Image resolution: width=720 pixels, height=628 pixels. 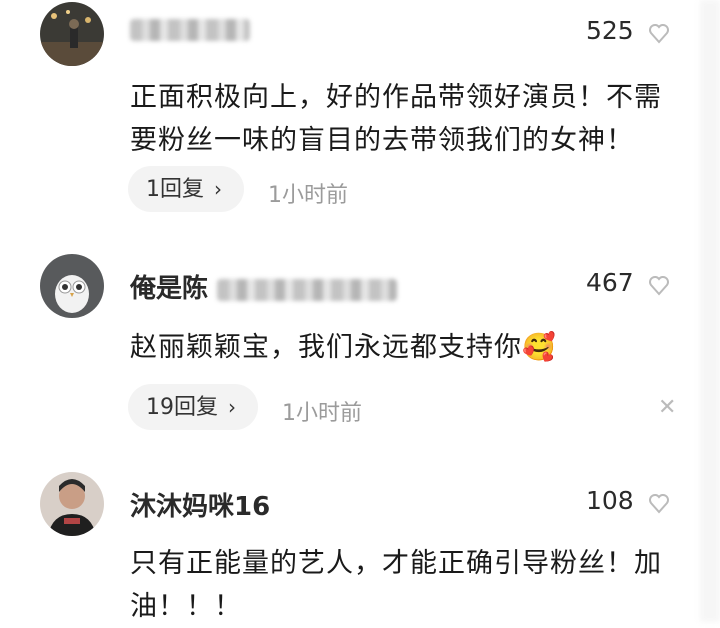 What do you see at coordinates (710, 311) in the screenshot?
I see `right-edge-blur` at bounding box center [710, 311].